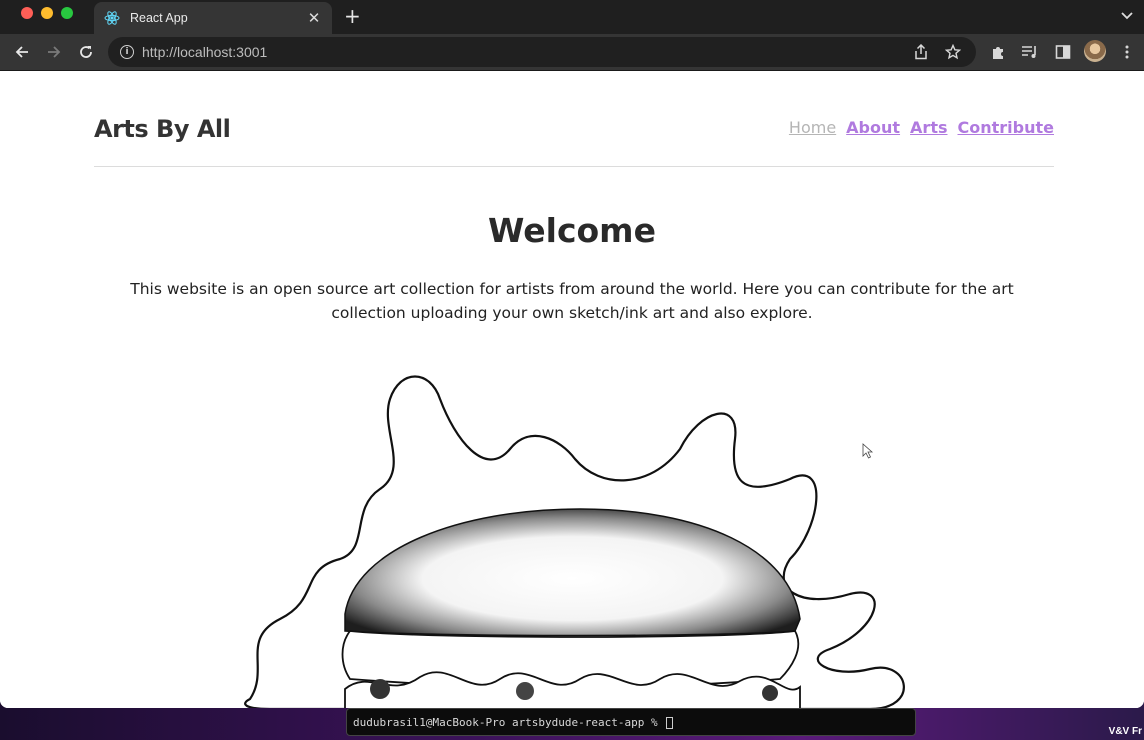  What do you see at coordinates (352, 16) in the screenshot?
I see `plus-icon: +` at bounding box center [352, 16].